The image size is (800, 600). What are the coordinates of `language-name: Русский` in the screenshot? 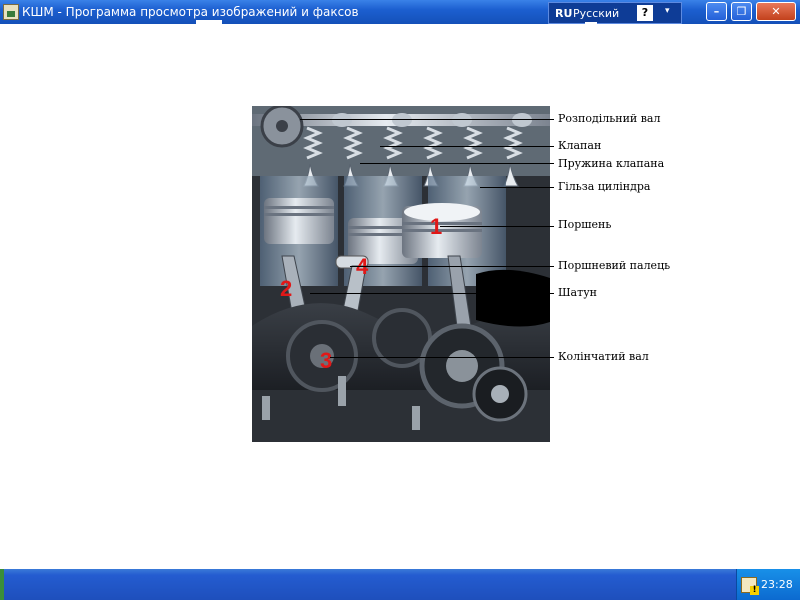 It's located at (596, 13).